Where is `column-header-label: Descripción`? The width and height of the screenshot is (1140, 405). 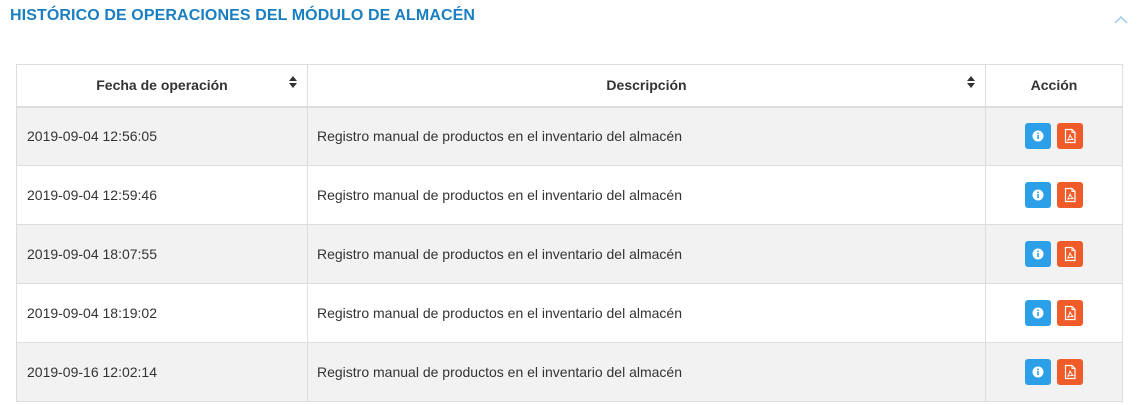 column-header-label: Descripción is located at coordinates (646, 85).